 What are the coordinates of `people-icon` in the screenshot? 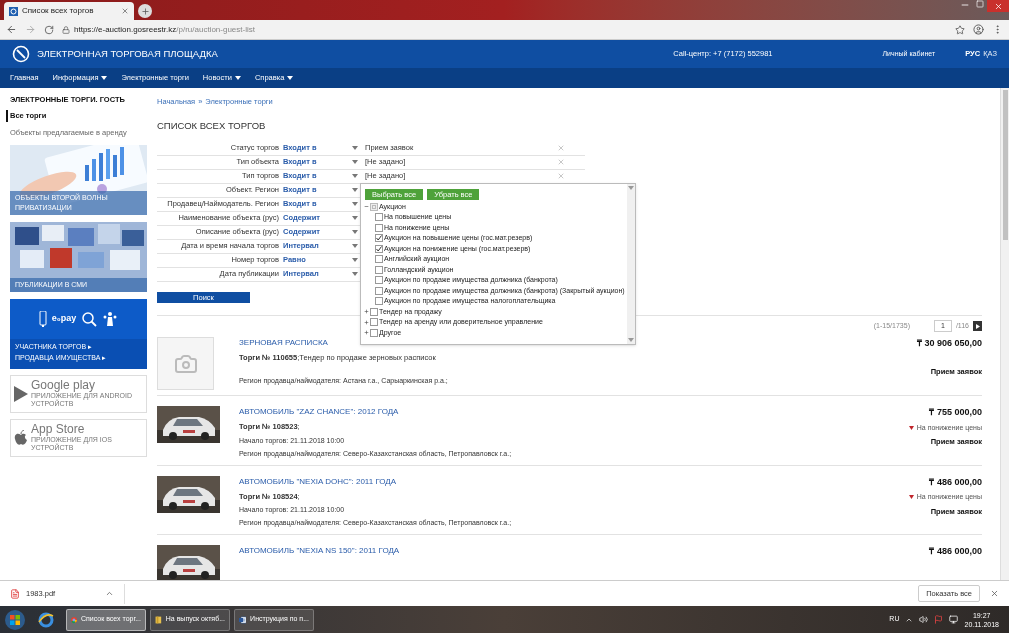 It's located at (110, 318).